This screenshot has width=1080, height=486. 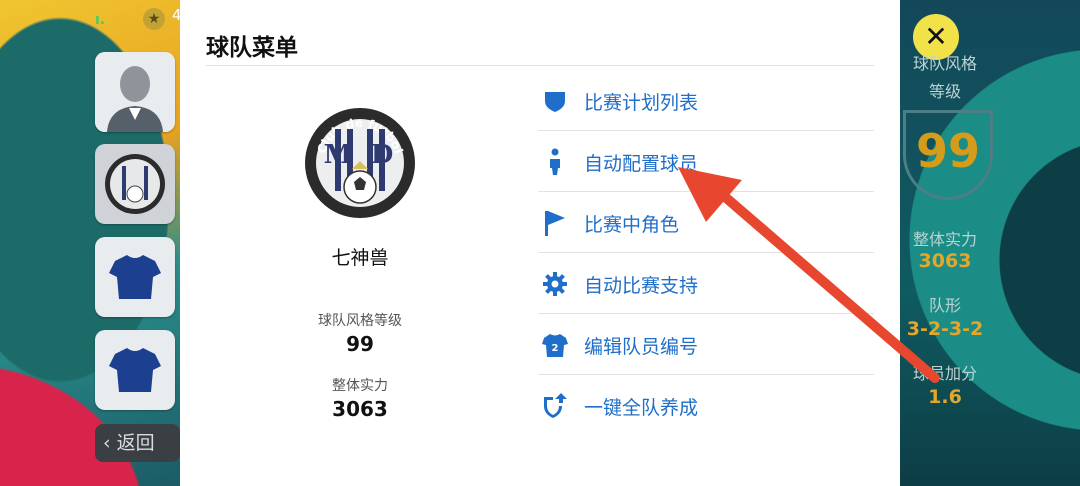 I want to click on menu-item-label: 比赛中角色, so click(x=632, y=225).